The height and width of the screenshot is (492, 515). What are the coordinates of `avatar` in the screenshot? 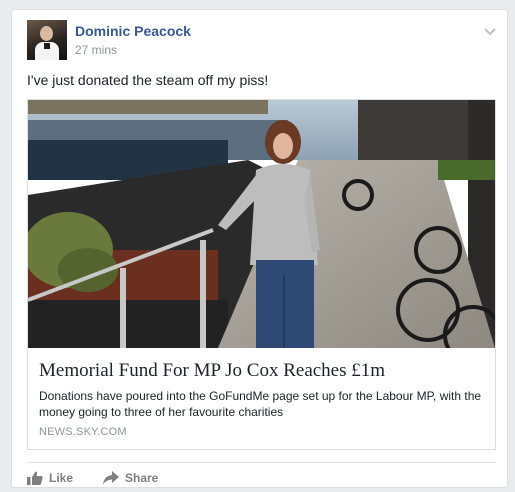 It's located at (47, 40).